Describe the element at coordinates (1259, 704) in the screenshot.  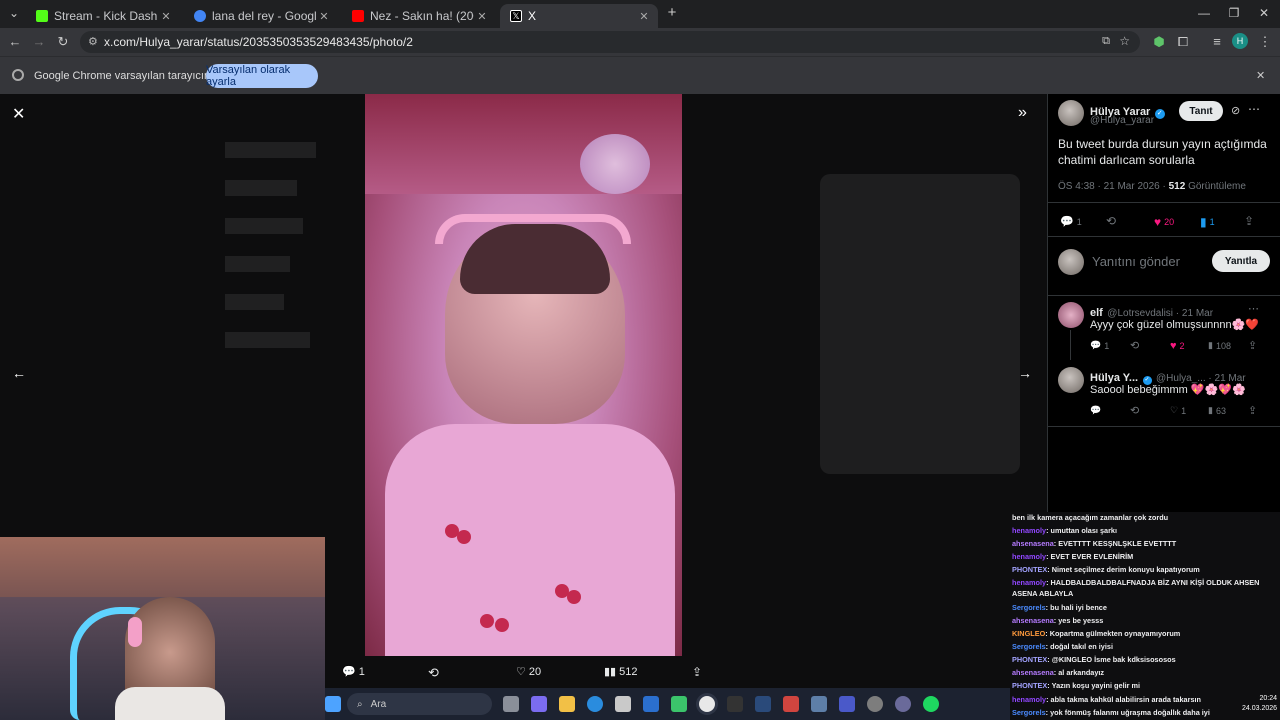
I see `system-clock: 20:24 24.03.2026` at that location.